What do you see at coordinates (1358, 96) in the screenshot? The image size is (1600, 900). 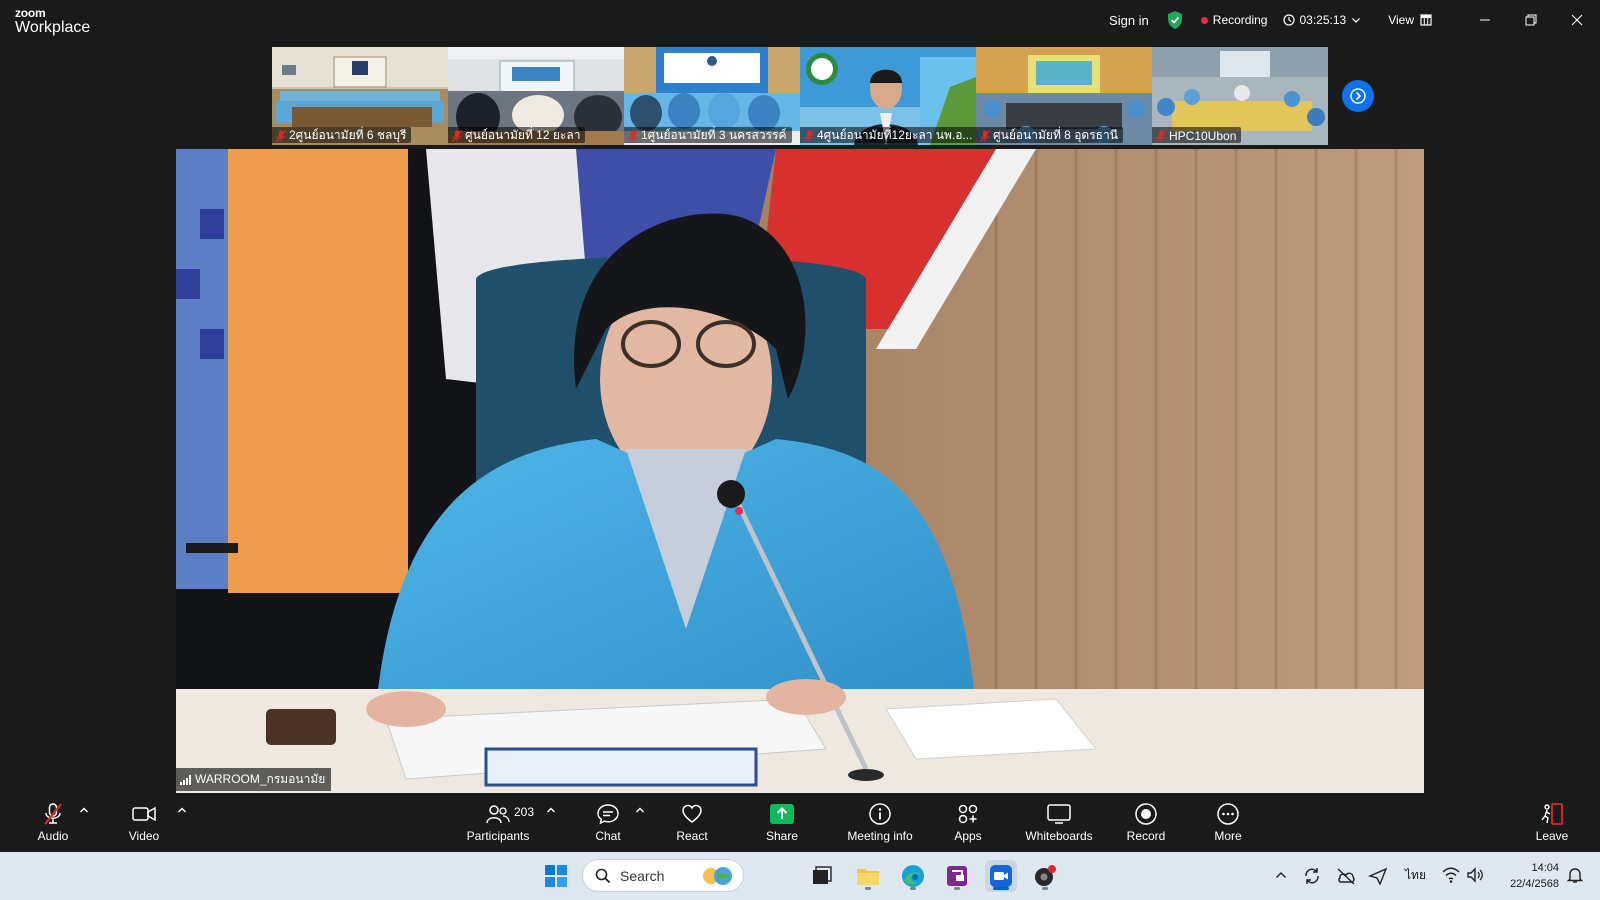 I see `next-page-button` at bounding box center [1358, 96].